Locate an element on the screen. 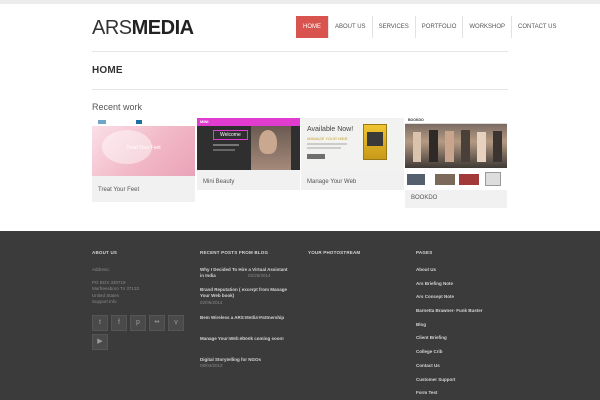  facebook-icon: f is located at coordinates (119, 323).